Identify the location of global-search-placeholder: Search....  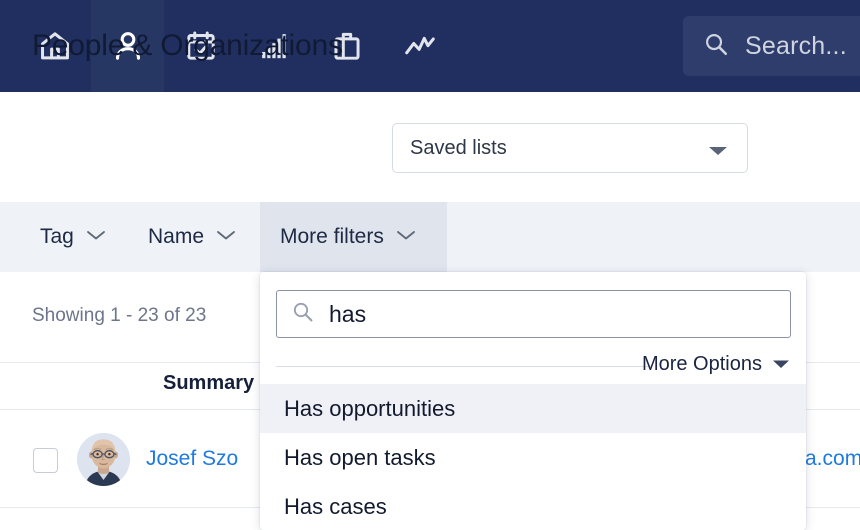
(796, 45).